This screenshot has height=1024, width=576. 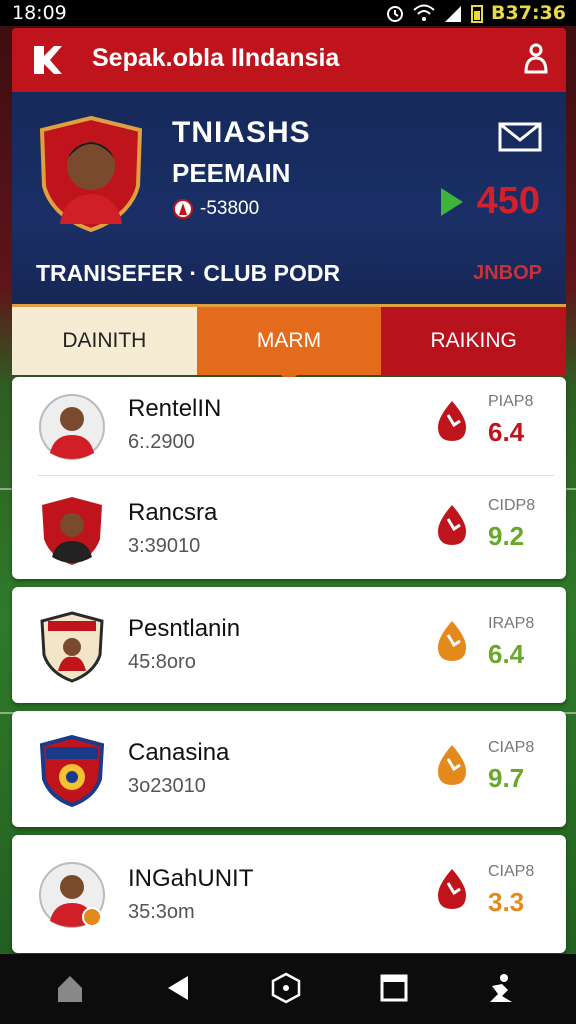 What do you see at coordinates (508, 201) in the screenshot?
I see `featured-player-score: 450` at bounding box center [508, 201].